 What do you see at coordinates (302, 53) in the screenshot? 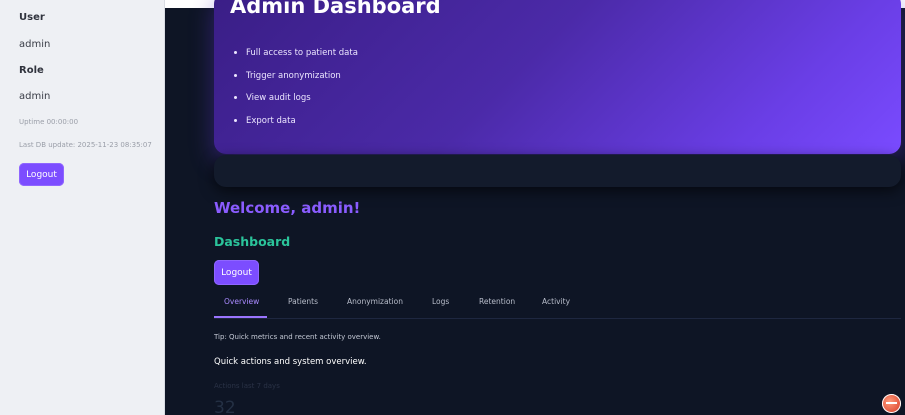
I see `permission-text: Full access to patient data` at bounding box center [302, 53].